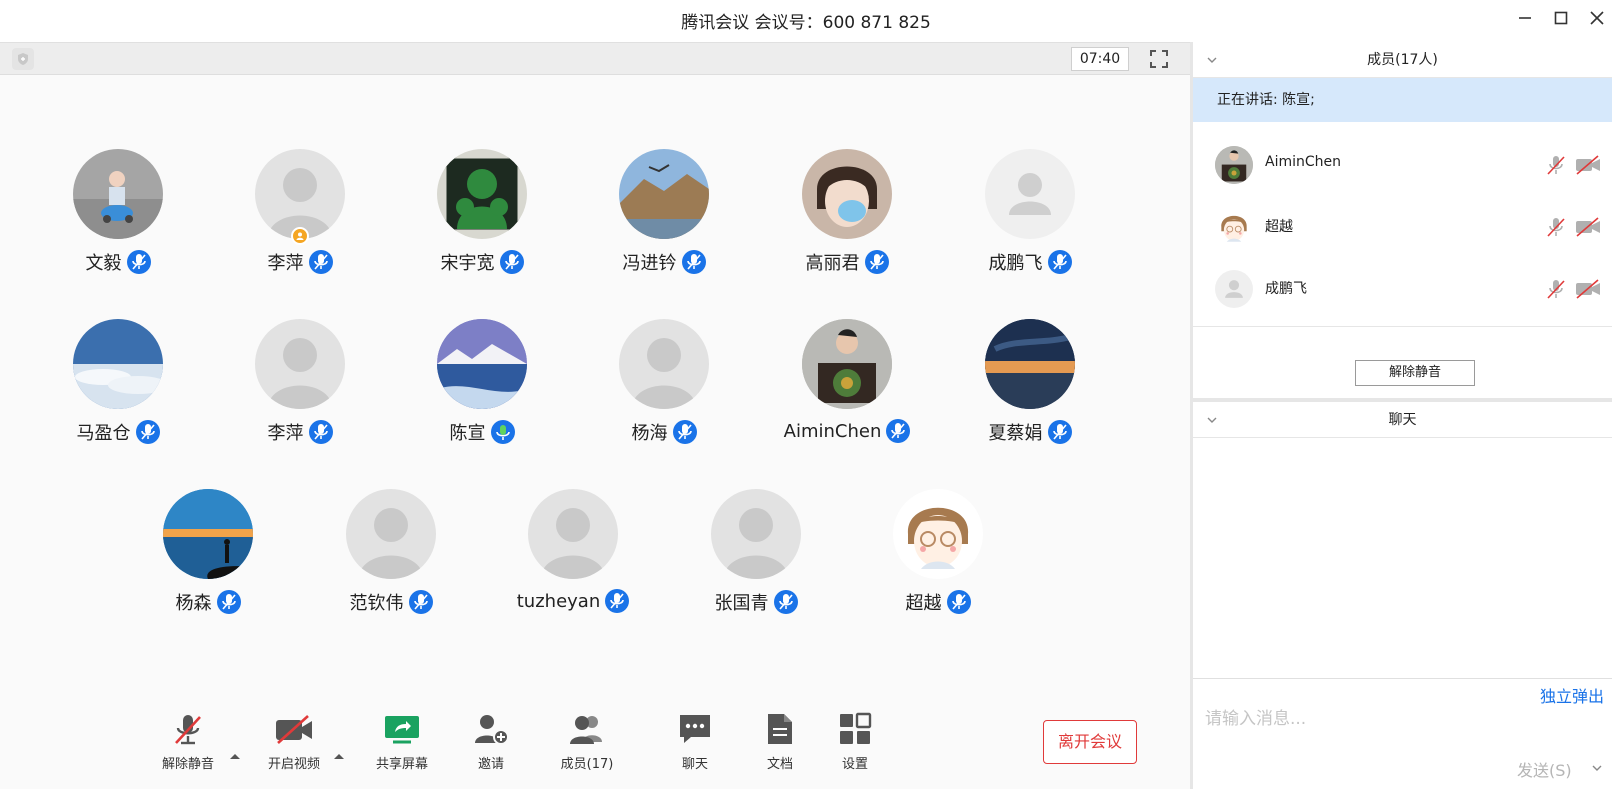 Image resolution: width=1612 pixels, height=789 pixels. What do you see at coordinates (1234, 227) in the screenshot?
I see `member-avatar` at bounding box center [1234, 227].